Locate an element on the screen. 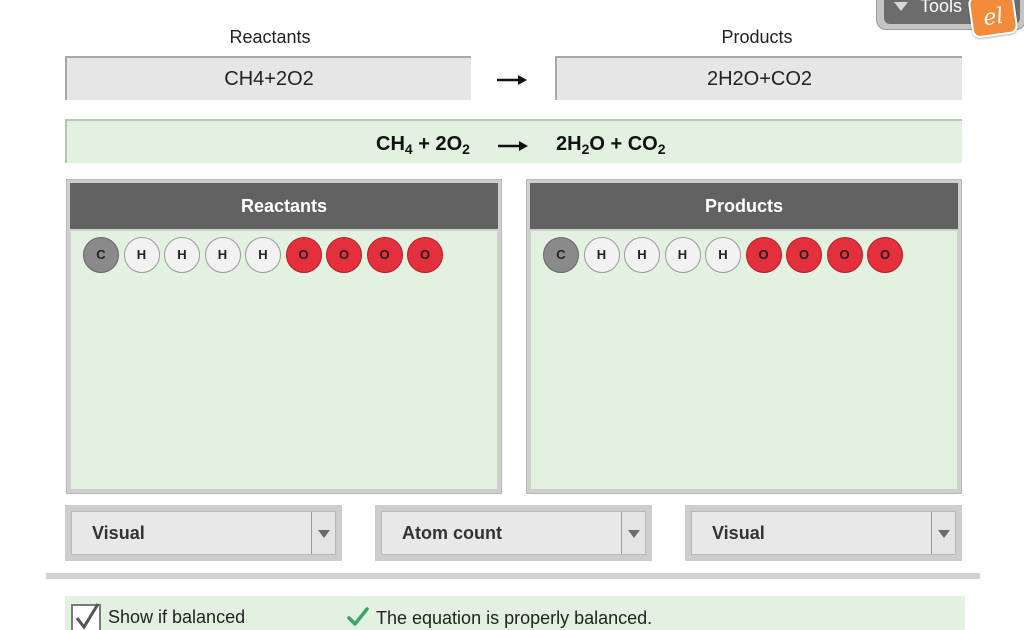 The height and width of the screenshot is (630, 1024). show-if-balanced-checkbox is located at coordinates (86, 616).